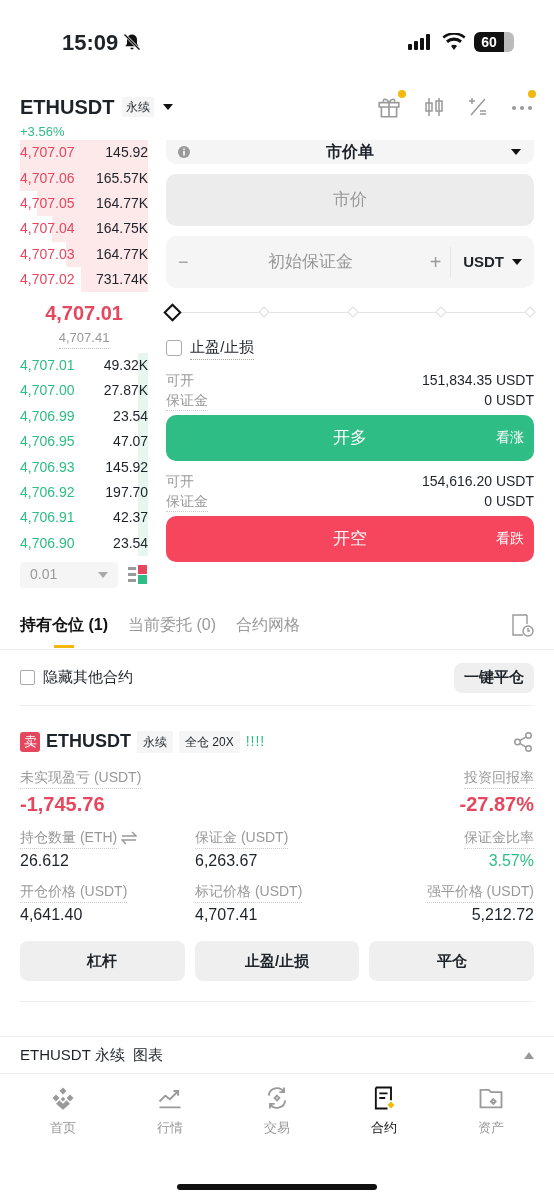  Describe the element at coordinates (84, 391) in the screenshot. I see `bid-row: 4,707.00 27.87K` at that location.